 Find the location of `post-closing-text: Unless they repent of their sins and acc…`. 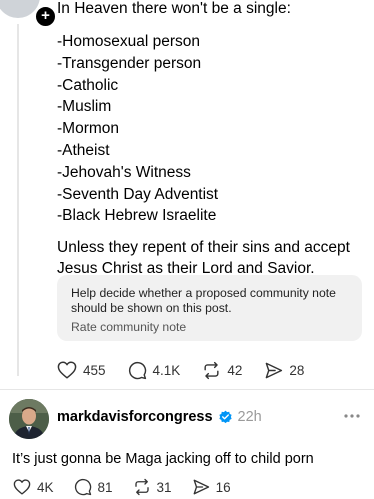

post-closing-text: Unless they repent of their sins and acc… is located at coordinates (203, 258).